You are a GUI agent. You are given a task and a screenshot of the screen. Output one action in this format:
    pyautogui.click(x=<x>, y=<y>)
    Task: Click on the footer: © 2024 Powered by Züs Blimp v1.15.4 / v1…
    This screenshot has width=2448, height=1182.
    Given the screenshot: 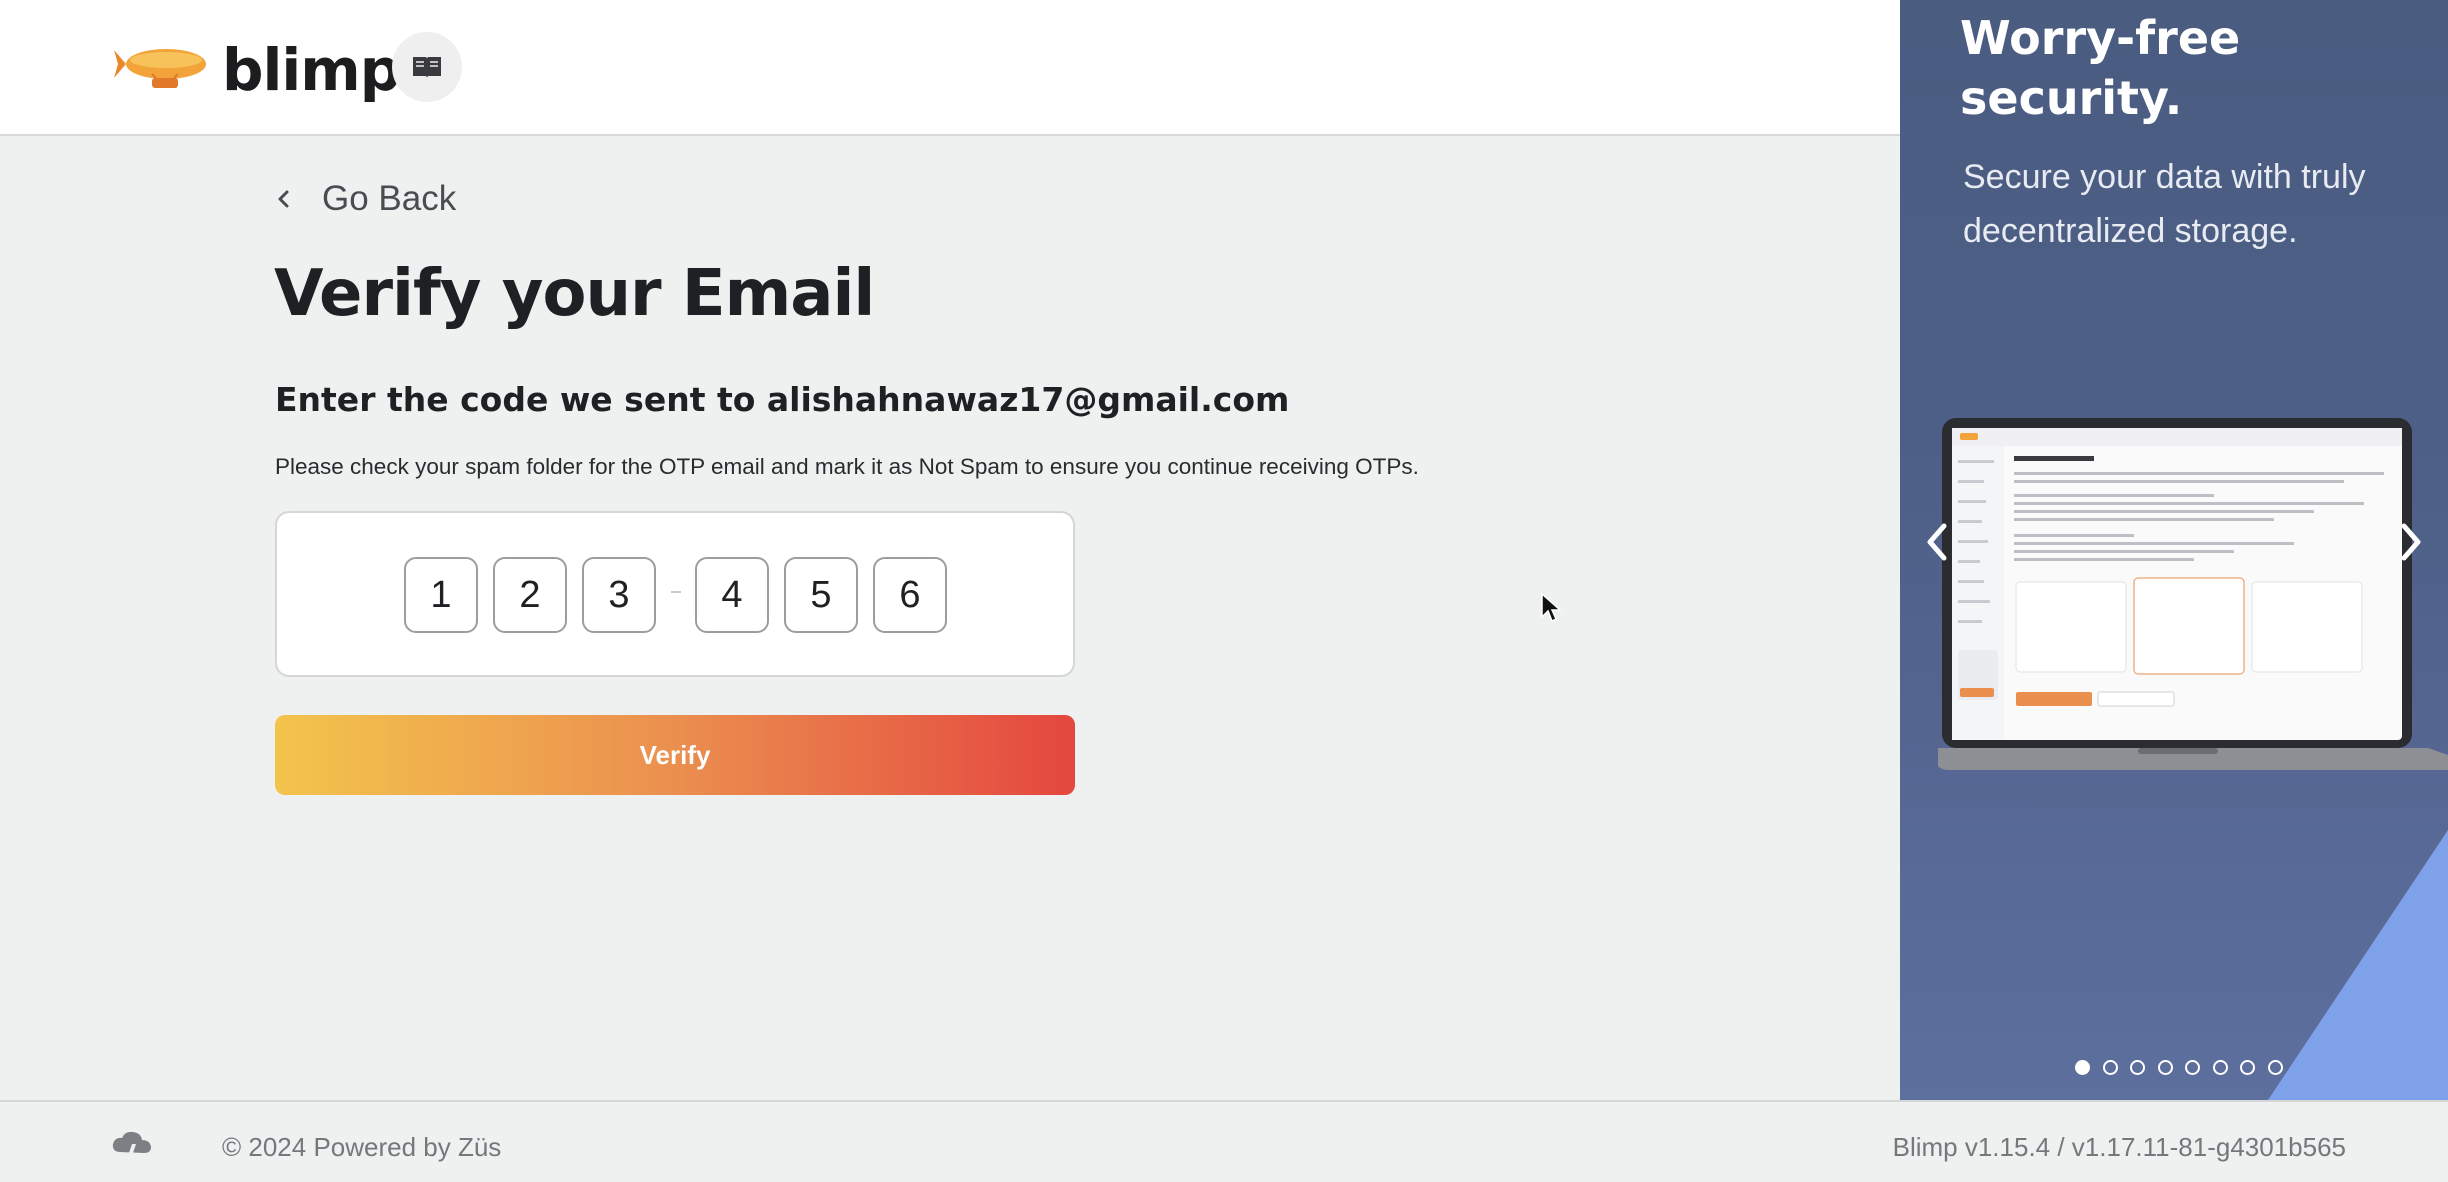 What is the action you would take?
    pyautogui.click(x=1224, y=1141)
    